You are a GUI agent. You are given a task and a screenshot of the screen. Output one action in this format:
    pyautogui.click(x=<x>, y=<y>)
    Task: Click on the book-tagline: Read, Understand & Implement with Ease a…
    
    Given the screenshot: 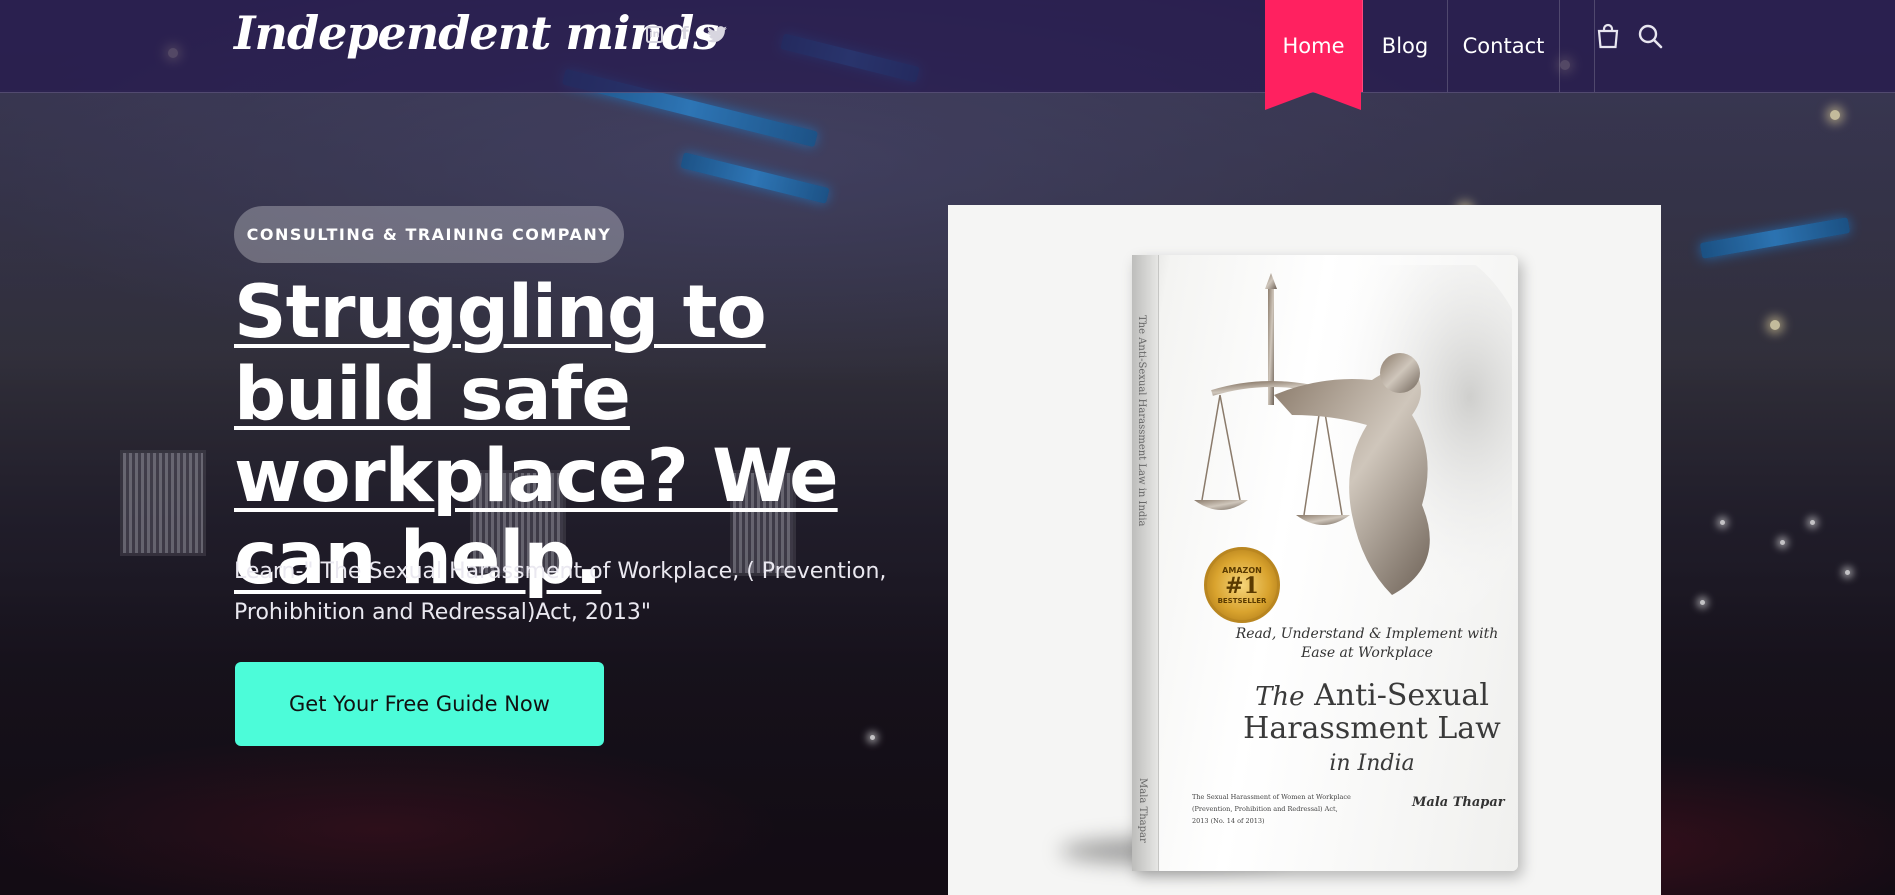 What is the action you would take?
    pyautogui.click(x=1367, y=643)
    